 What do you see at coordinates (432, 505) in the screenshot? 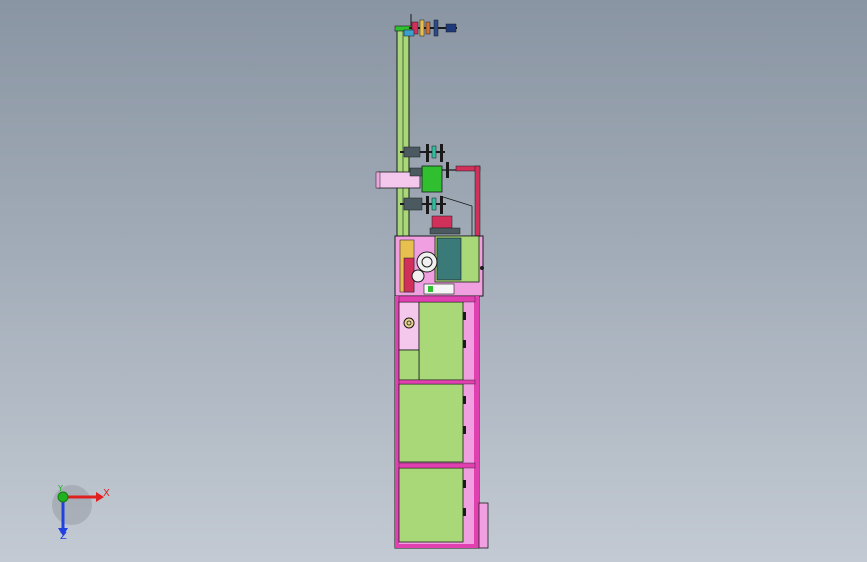
I see `cabinet-door-bottom` at bounding box center [432, 505].